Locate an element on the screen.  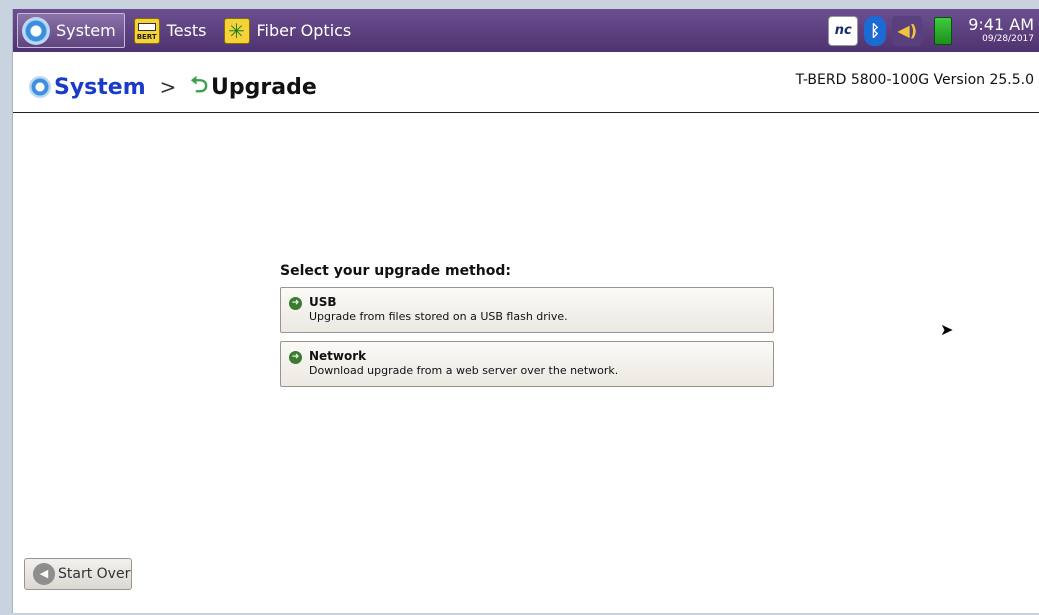
breadcrumb-system: System is located at coordinates (100, 87).